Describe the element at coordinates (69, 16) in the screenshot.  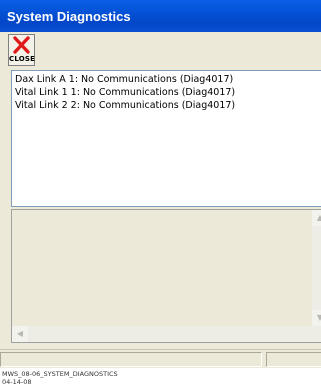
I see `window-title: System Diagnostics` at that location.